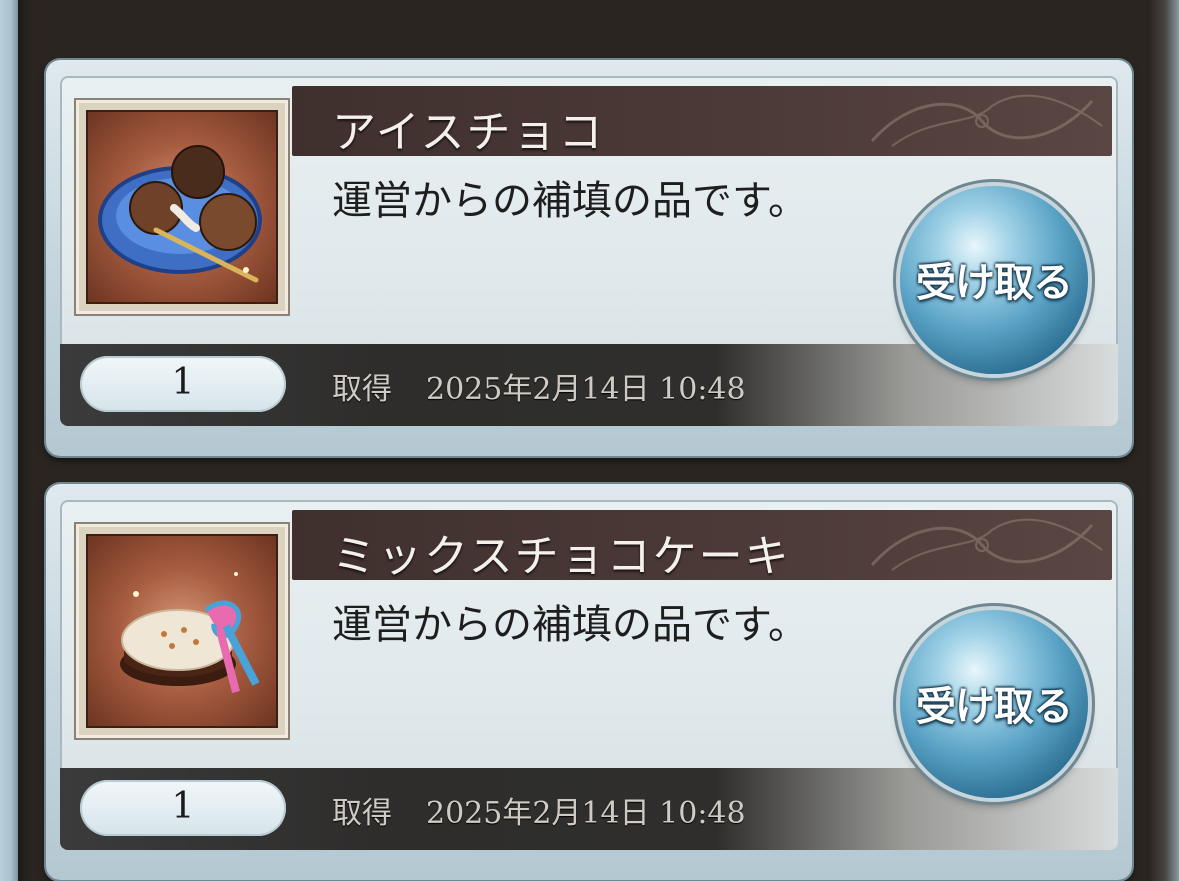 Image resolution: width=1179 pixels, height=881 pixels. I want to click on mixed-chocolate-cake-icon, so click(182, 631).